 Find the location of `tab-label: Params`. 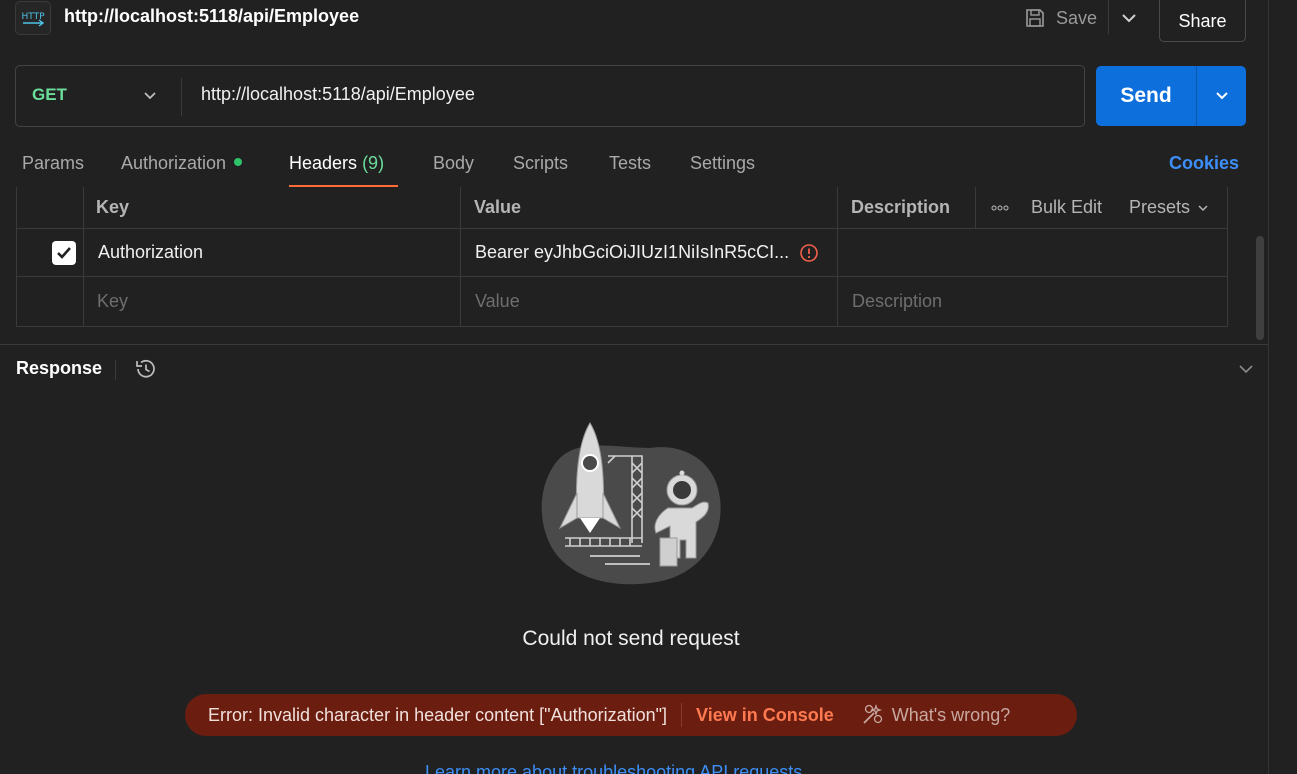

tab-label: Params is located at coordinates (53, 163).